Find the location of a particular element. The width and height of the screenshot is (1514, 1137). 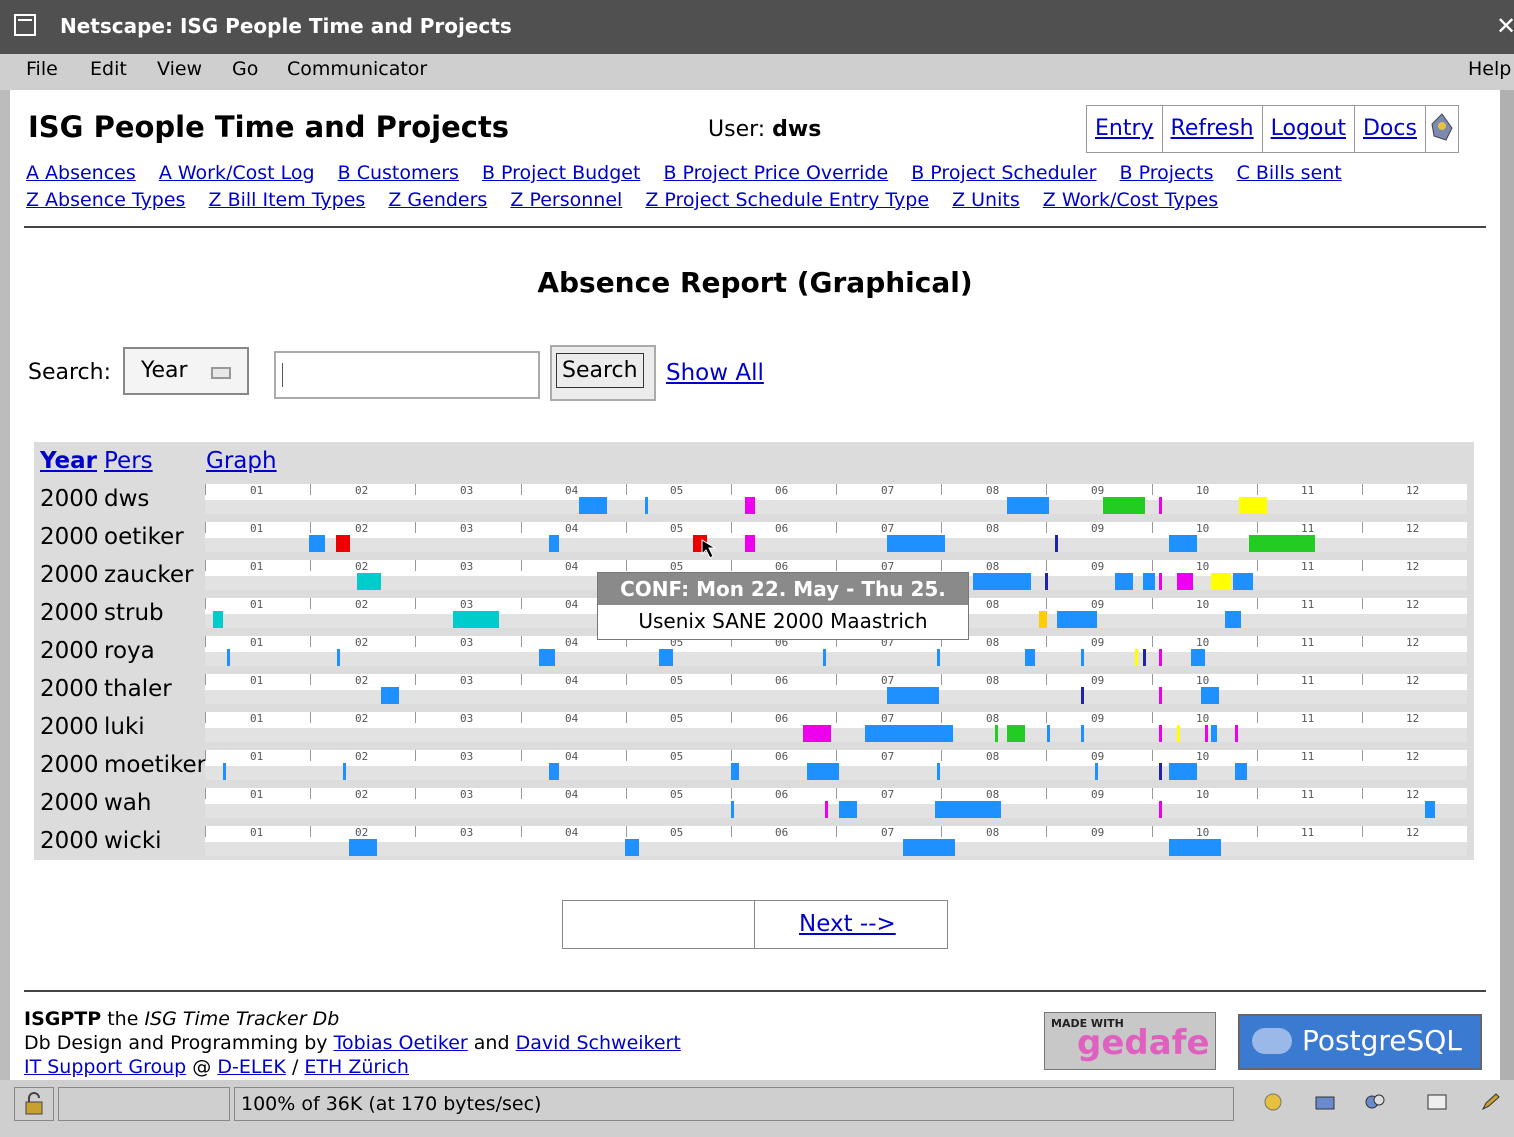

menu-file: File is located at coordinates (42, 69).